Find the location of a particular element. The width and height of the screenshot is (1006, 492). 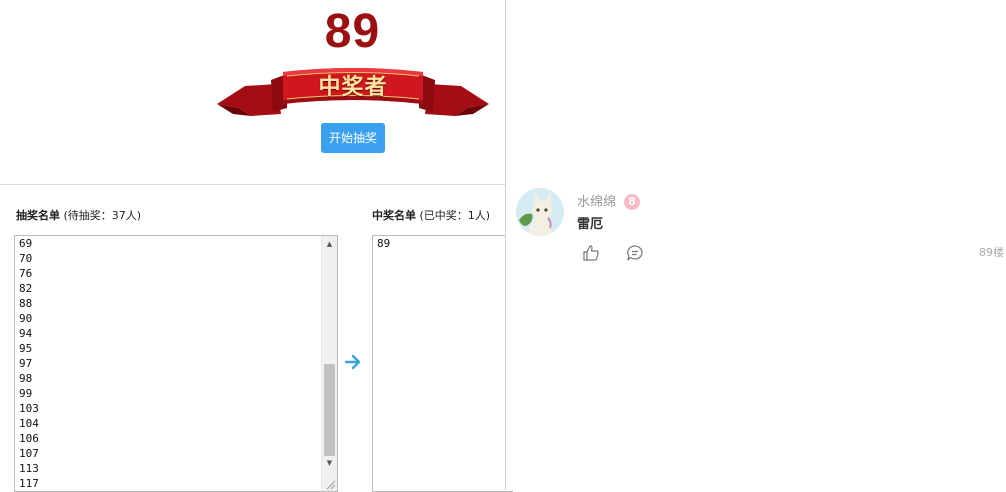

list-item: 103 is located at coordinates (29, 408).